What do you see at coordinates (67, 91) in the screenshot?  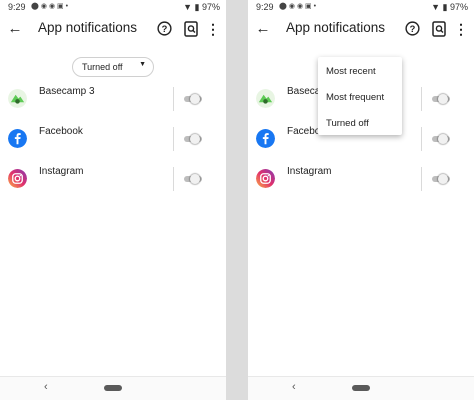 I see `app-name: Basecamp 3` at bounding box center [67, 91].